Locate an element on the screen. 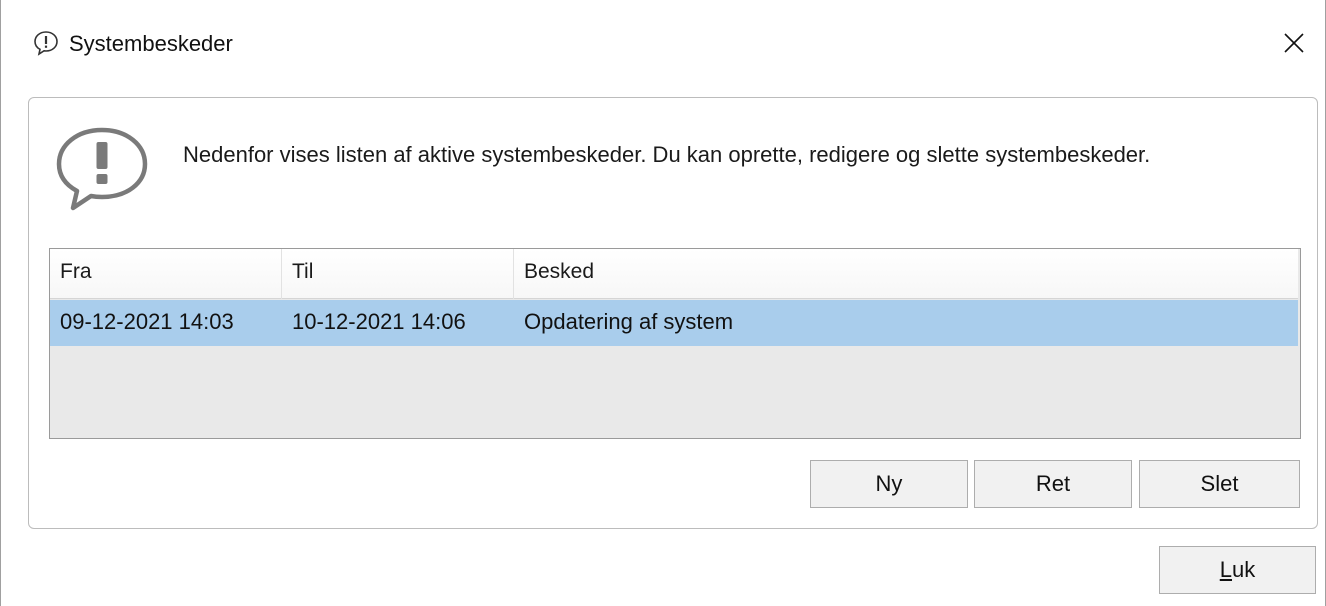 The width and height of the screenshot is (1326, 606). column-header-til: Til is located at coordinates (398, 274).